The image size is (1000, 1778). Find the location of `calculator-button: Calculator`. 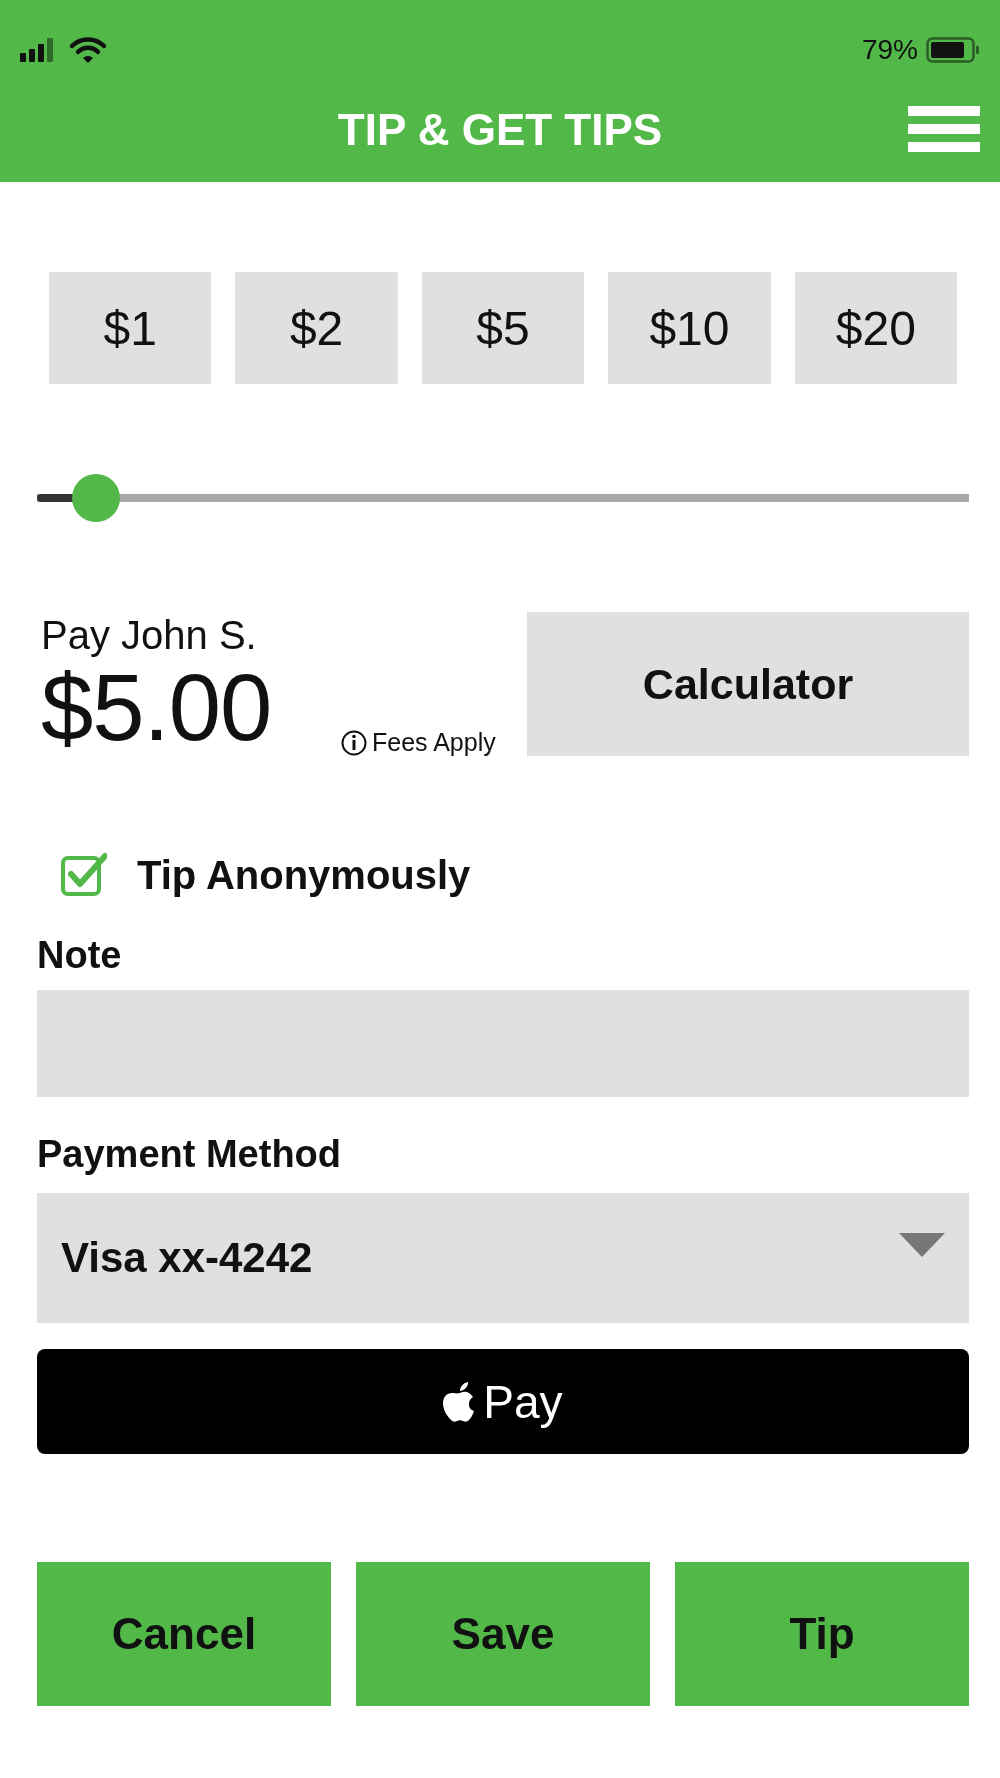

calculator-button: Calculator is located at coordinates (748, 684).